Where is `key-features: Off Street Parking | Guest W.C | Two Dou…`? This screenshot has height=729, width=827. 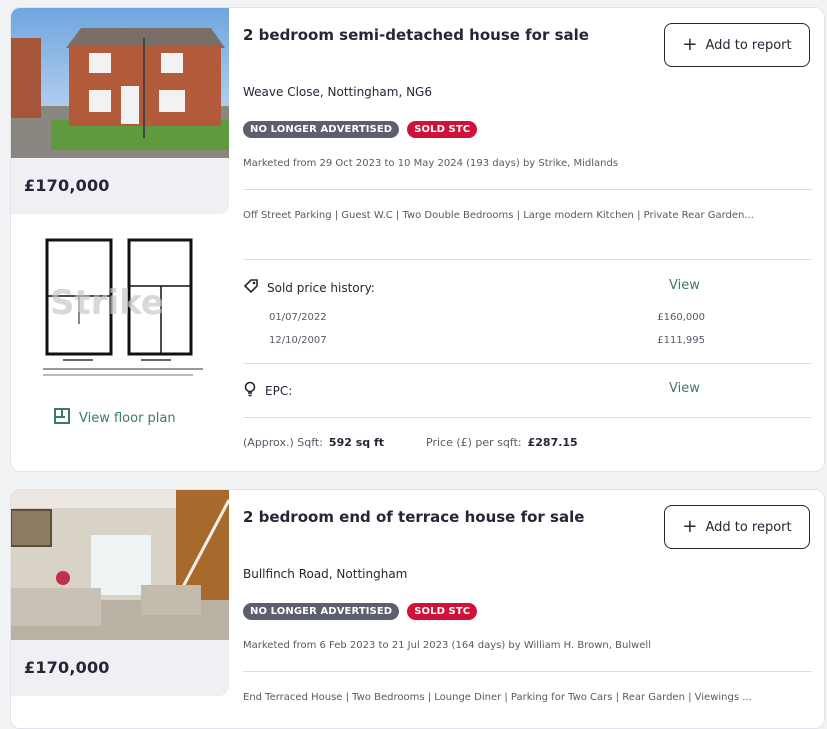
key-features: Off Street Parking | Guest W.C | Two Dou… is located at coordinates (498, 215).